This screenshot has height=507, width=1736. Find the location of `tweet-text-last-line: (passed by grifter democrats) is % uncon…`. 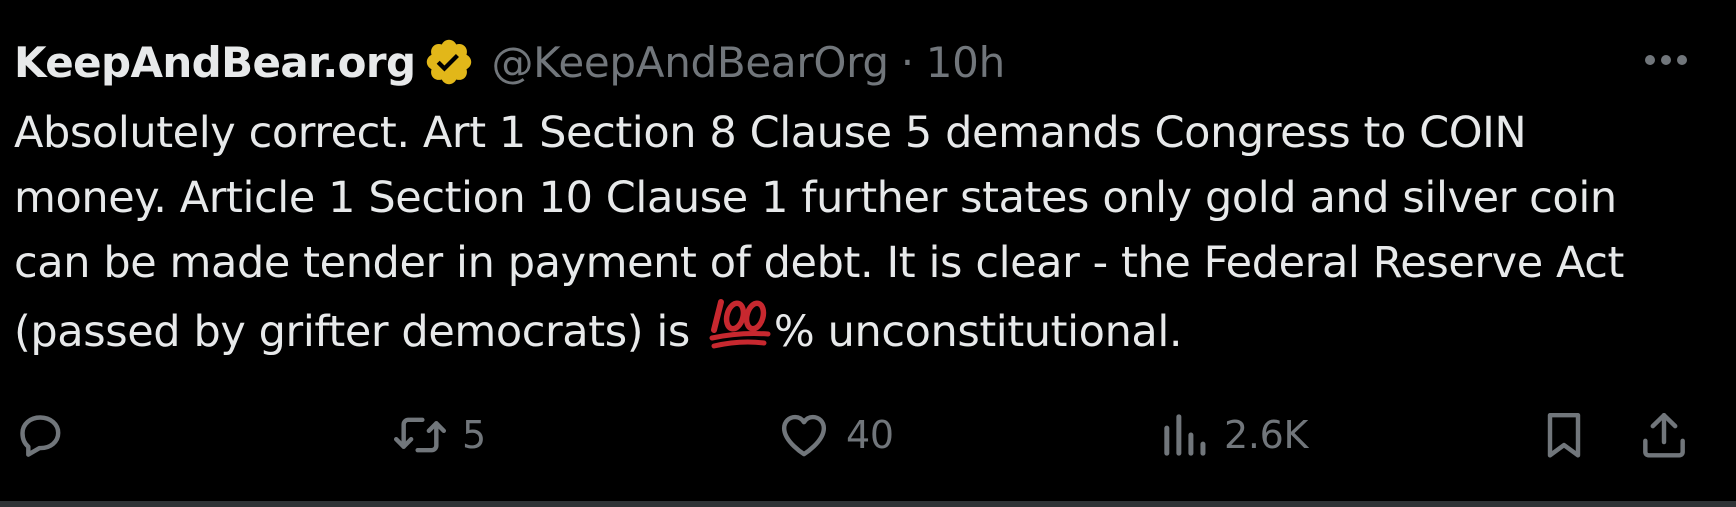

tweet-text-last-line: (passed by grifter democrats) is % uncon… is located at coordinates (864, 328).